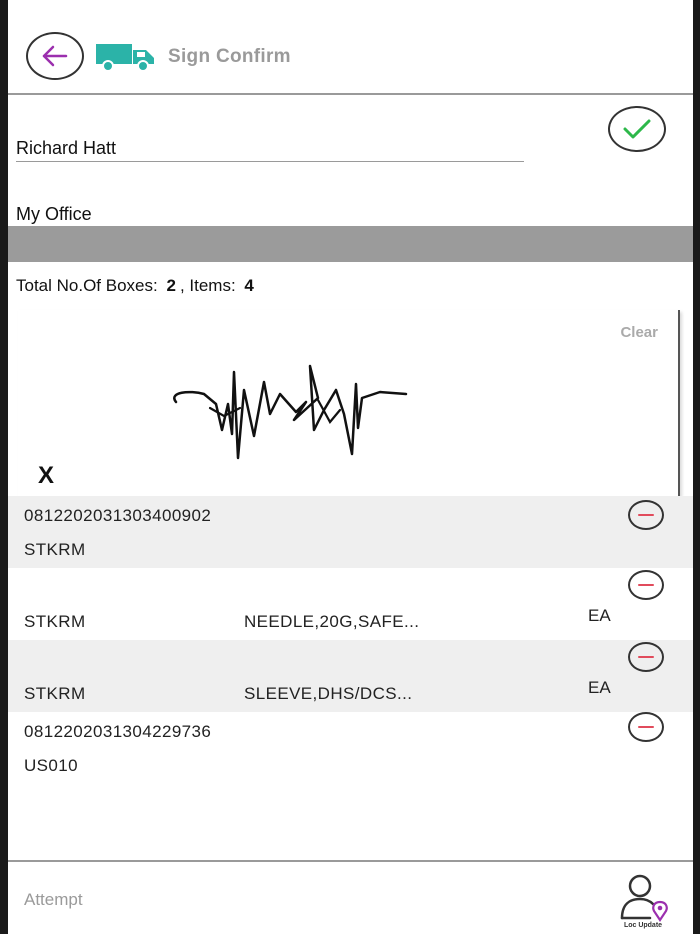 This screenshot has width=700, height=934. I want to click on back-button, so click(55, 56).